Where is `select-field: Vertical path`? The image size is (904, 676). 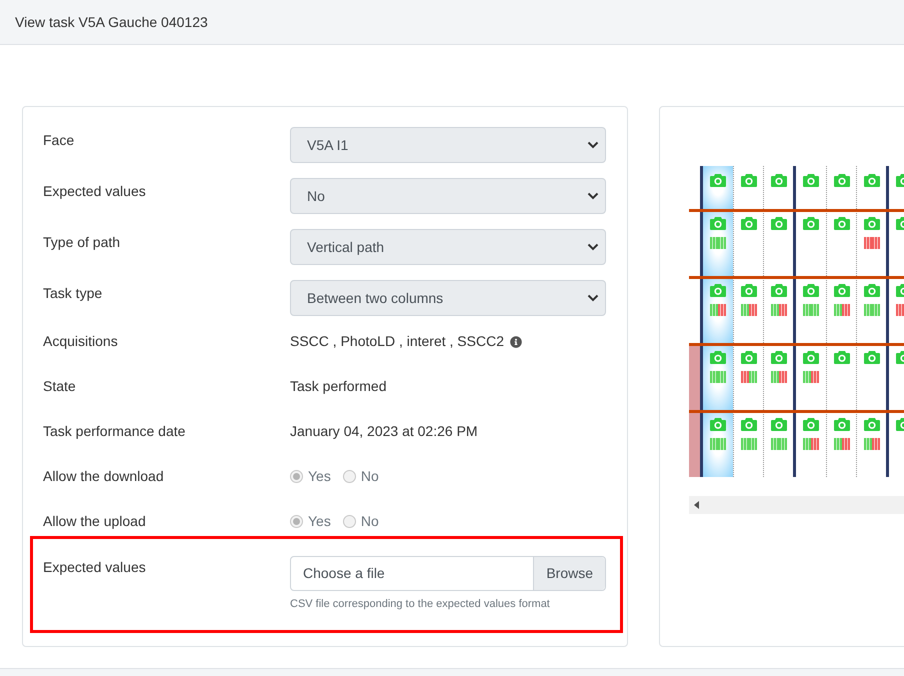
select-field: Vertical path is located at coordinates (448, 247).